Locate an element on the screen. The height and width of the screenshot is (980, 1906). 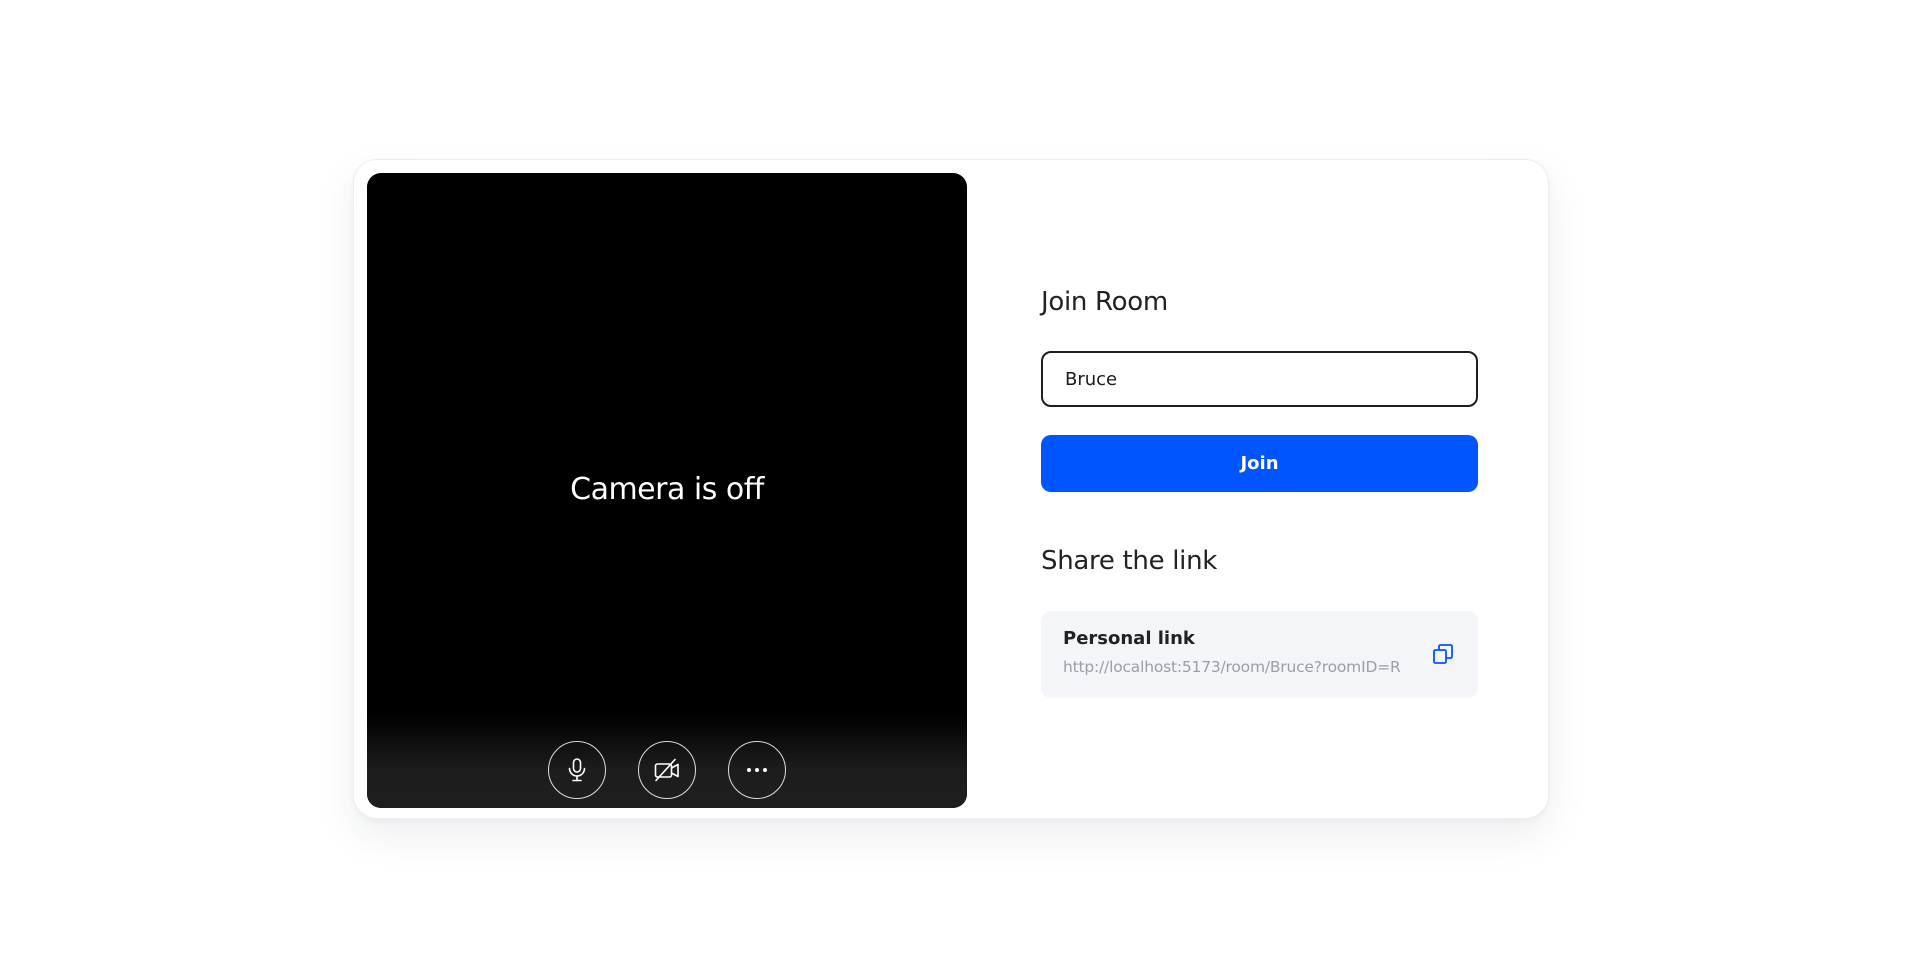
camera-toggle-button is located at coordinates (667, 770).